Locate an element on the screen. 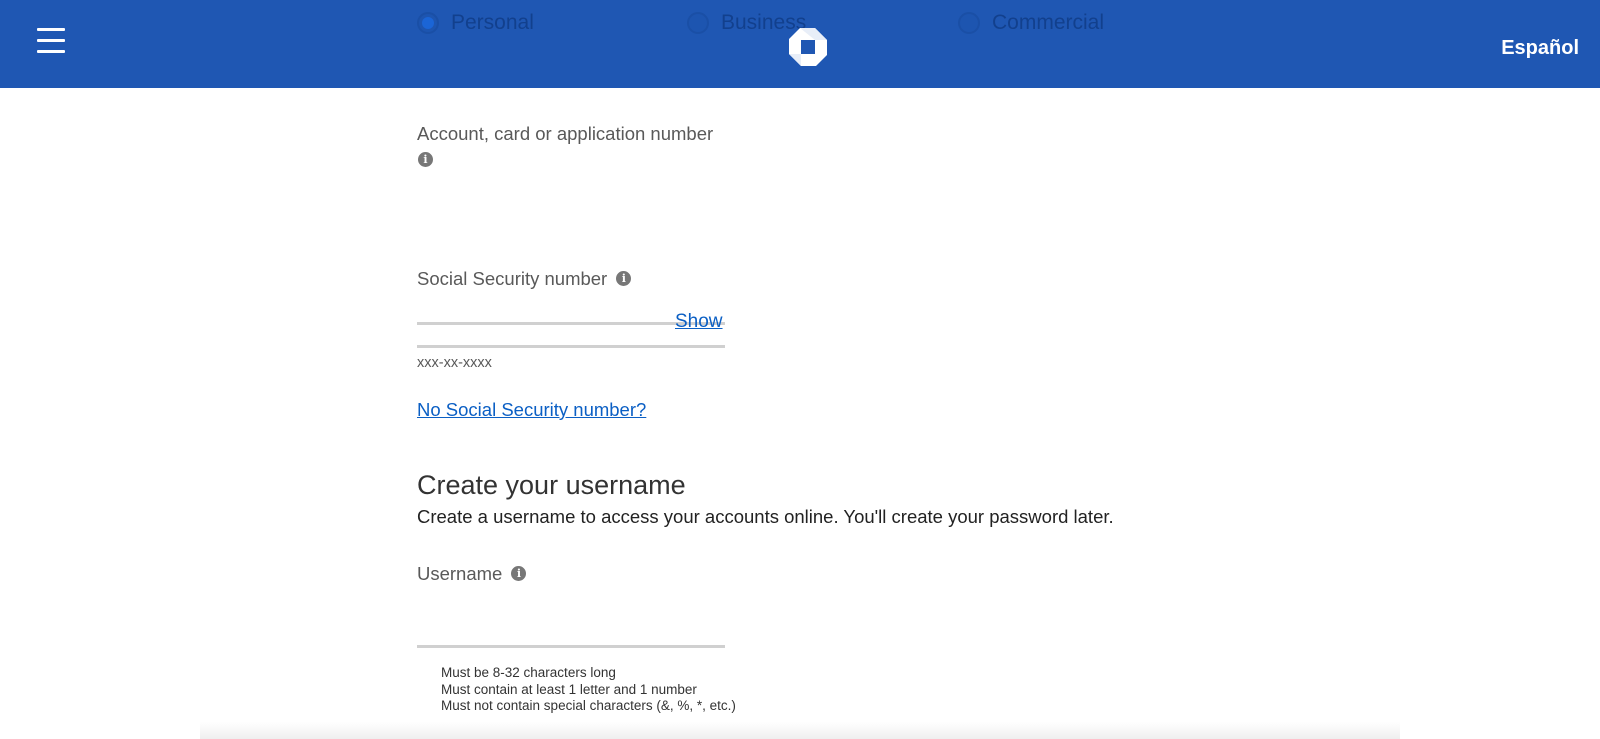  ssn-show-link: Show is located at coordinates (699, 322).